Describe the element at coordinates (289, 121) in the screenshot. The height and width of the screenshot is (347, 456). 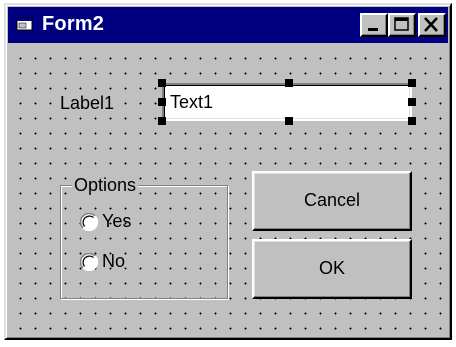
I see `resize-handle-bottom` at that location.